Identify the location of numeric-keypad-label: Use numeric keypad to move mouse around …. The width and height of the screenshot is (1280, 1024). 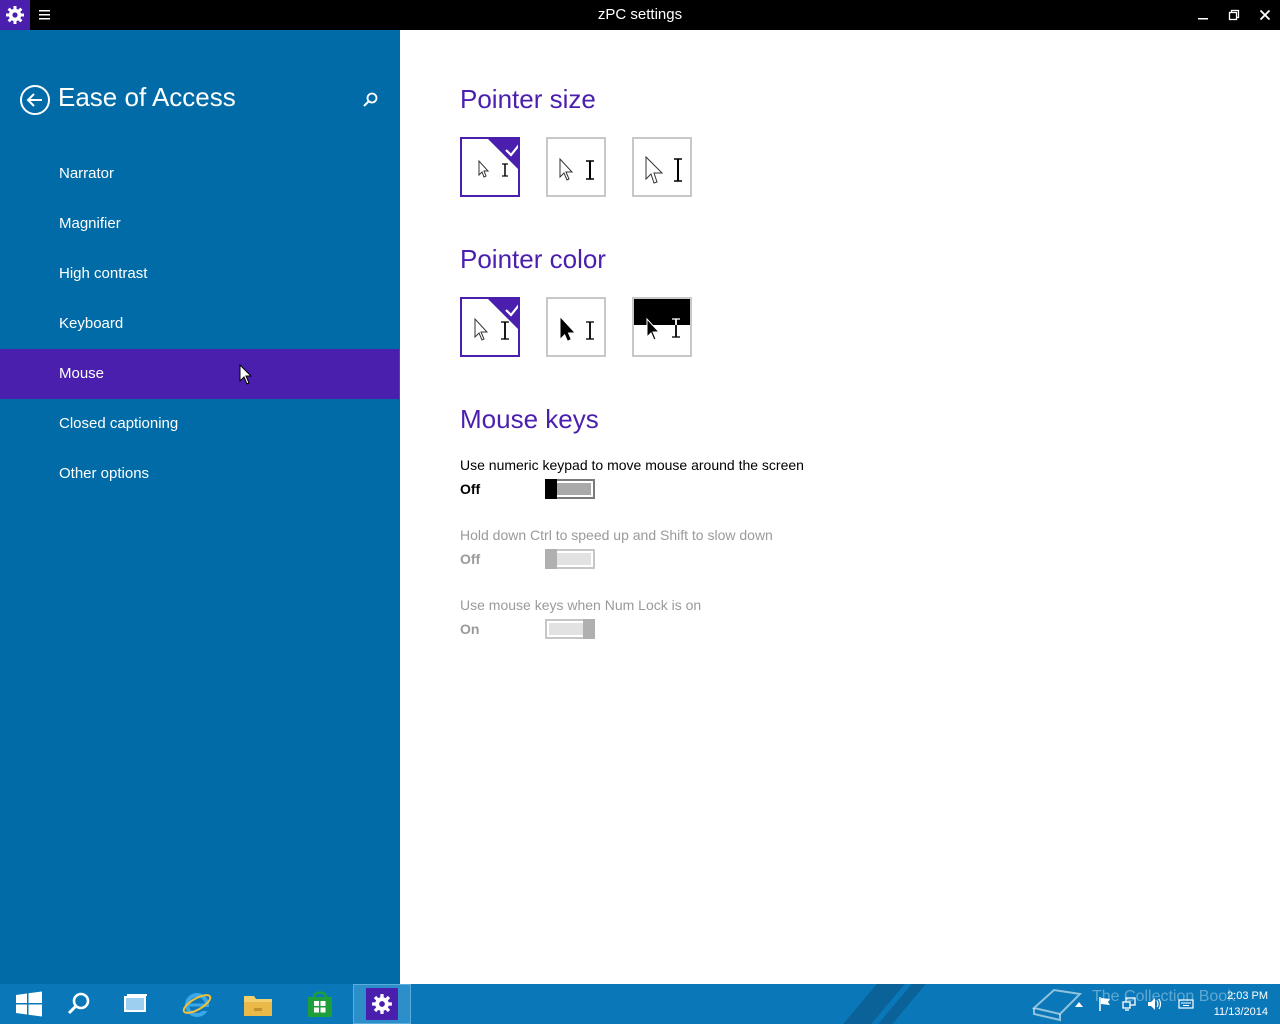
(632, 465).